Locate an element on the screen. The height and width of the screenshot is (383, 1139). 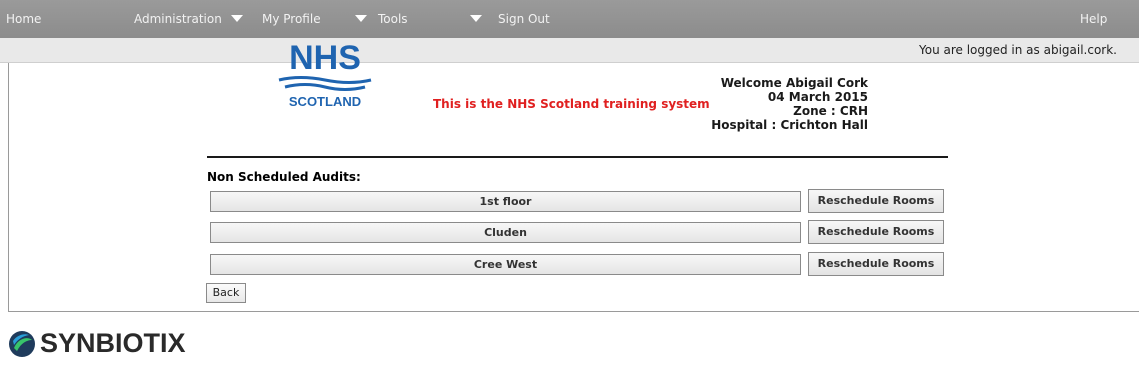
nhs-scotland-logo: NHS SCOTLAND is located at coordinates (325, 88).